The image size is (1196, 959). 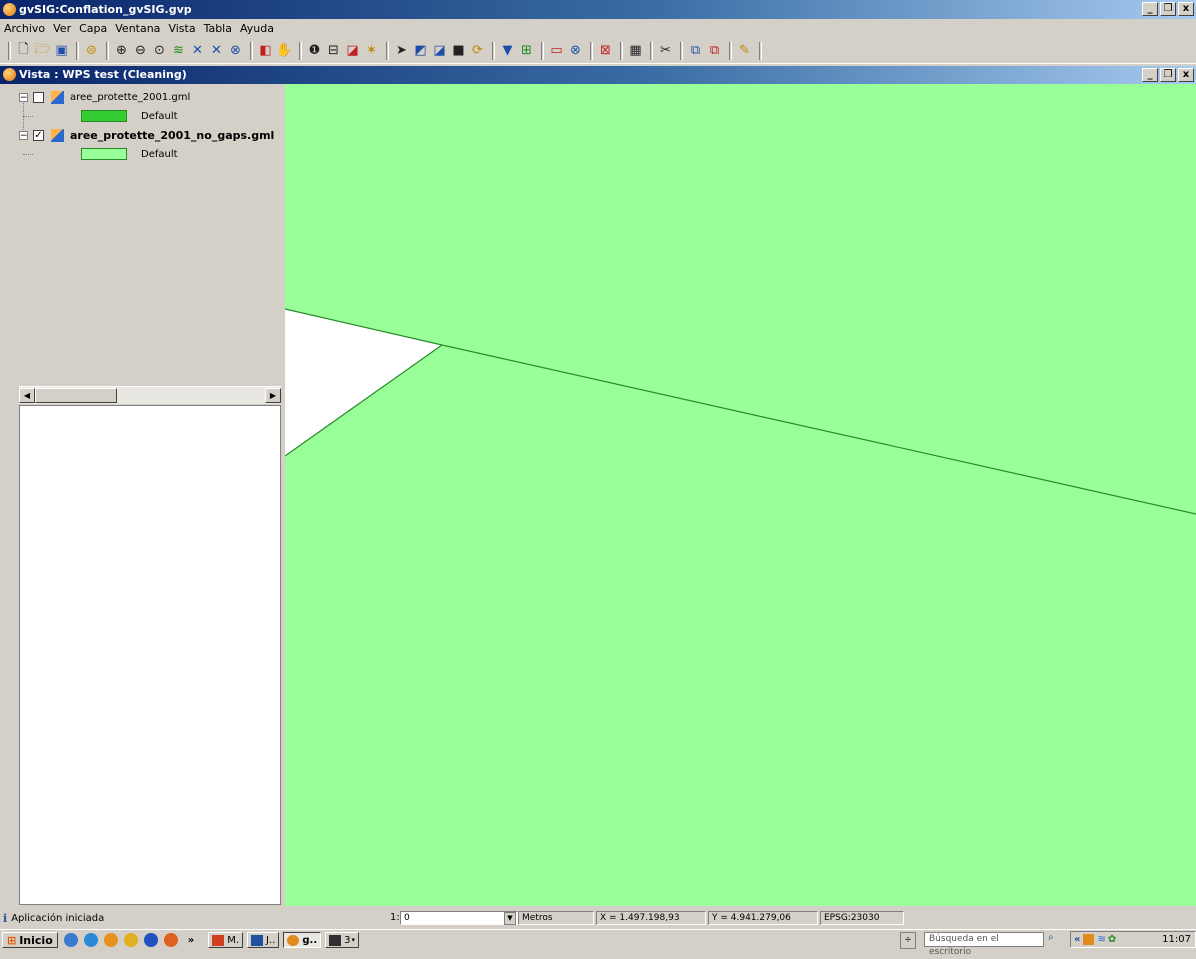 I want to click on legend-swatch, so click(x=104, y=116).